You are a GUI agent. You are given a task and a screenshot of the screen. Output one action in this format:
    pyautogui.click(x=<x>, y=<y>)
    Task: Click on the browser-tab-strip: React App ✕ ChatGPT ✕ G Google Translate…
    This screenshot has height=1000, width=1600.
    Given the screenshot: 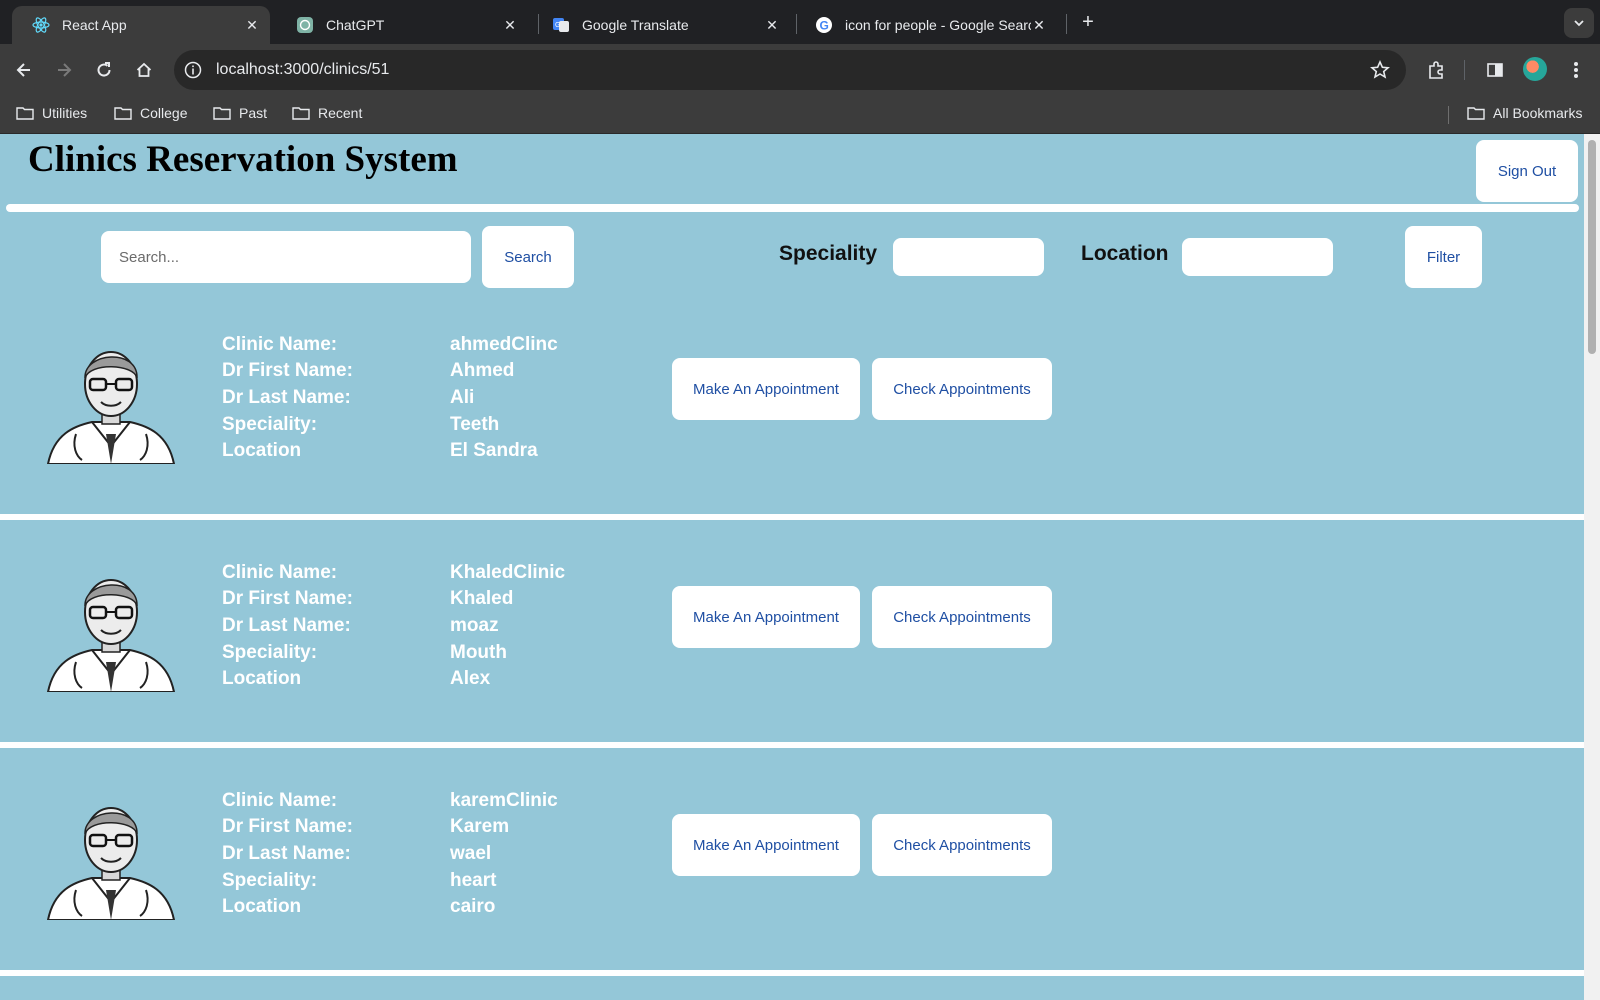 What is the action you would take?
    pyautogui.click(x=800, y=22)
    